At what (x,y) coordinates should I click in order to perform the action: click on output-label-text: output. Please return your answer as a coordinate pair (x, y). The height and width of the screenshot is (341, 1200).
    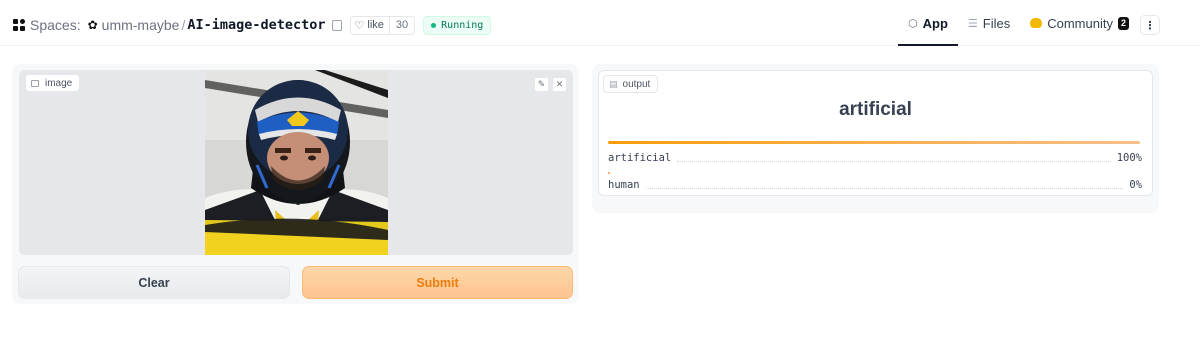
    Looking at the image, I should click on (636, 84).